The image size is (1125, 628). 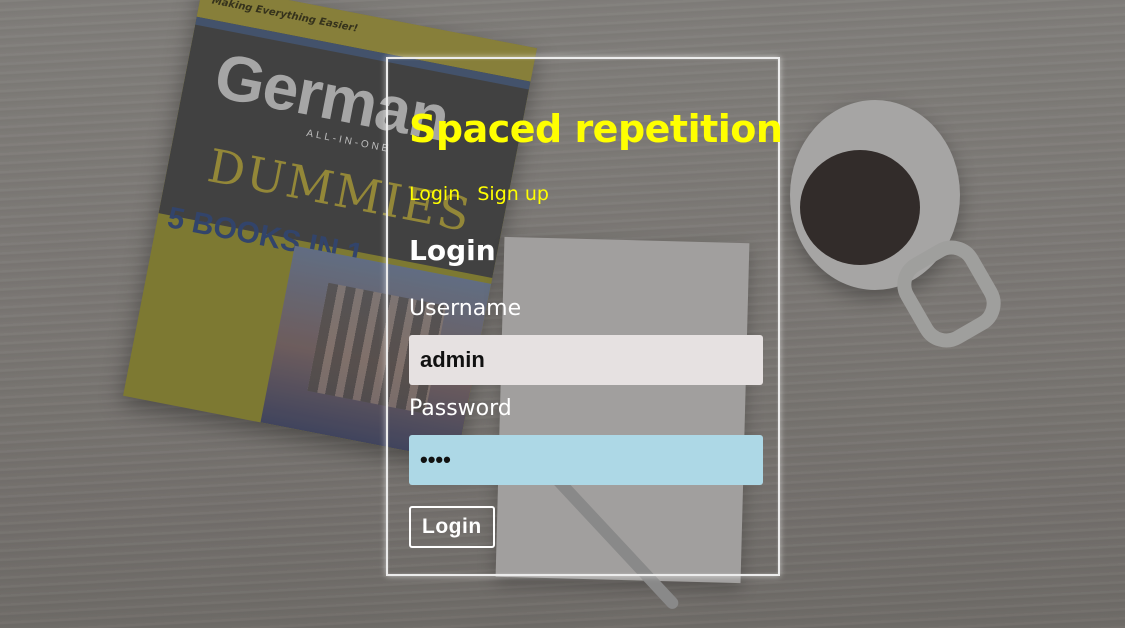 I want to click on login-heading: Login, so click(x=452, y=250).